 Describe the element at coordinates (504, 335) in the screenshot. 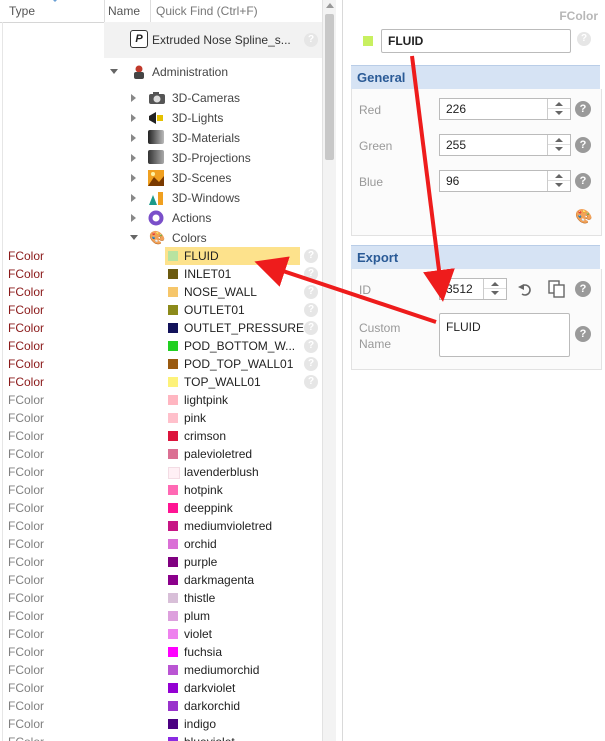

I see `custom-name-input: FLUID` at that location.